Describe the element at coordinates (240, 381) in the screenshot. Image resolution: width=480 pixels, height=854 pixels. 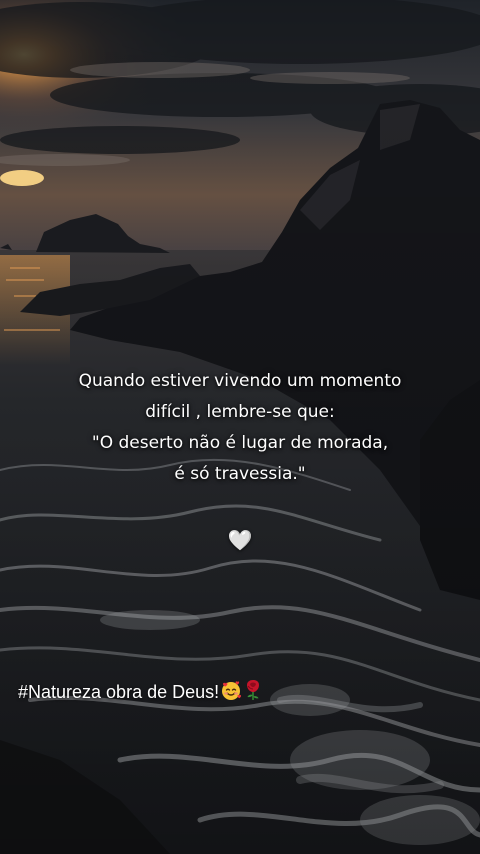
I see `quote-line-1: Quando estiver vivendo um momento` at that location.